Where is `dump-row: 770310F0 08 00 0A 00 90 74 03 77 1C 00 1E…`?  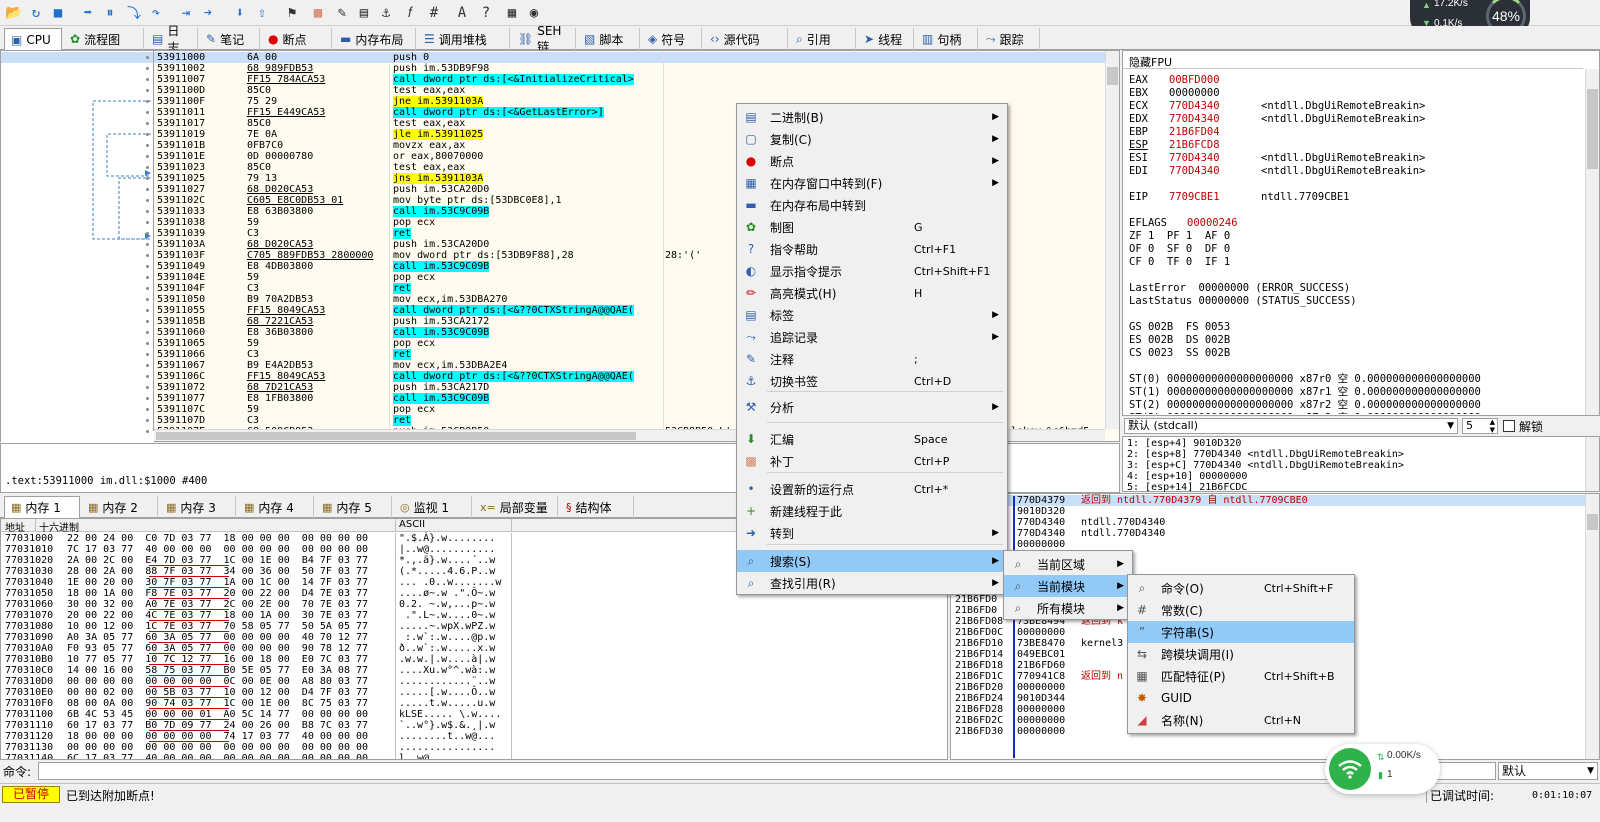 dump-row: 770310F0 08 00 0A 00 90 74 03 77 1C 00 1E… is located at coordinates (474, 703).